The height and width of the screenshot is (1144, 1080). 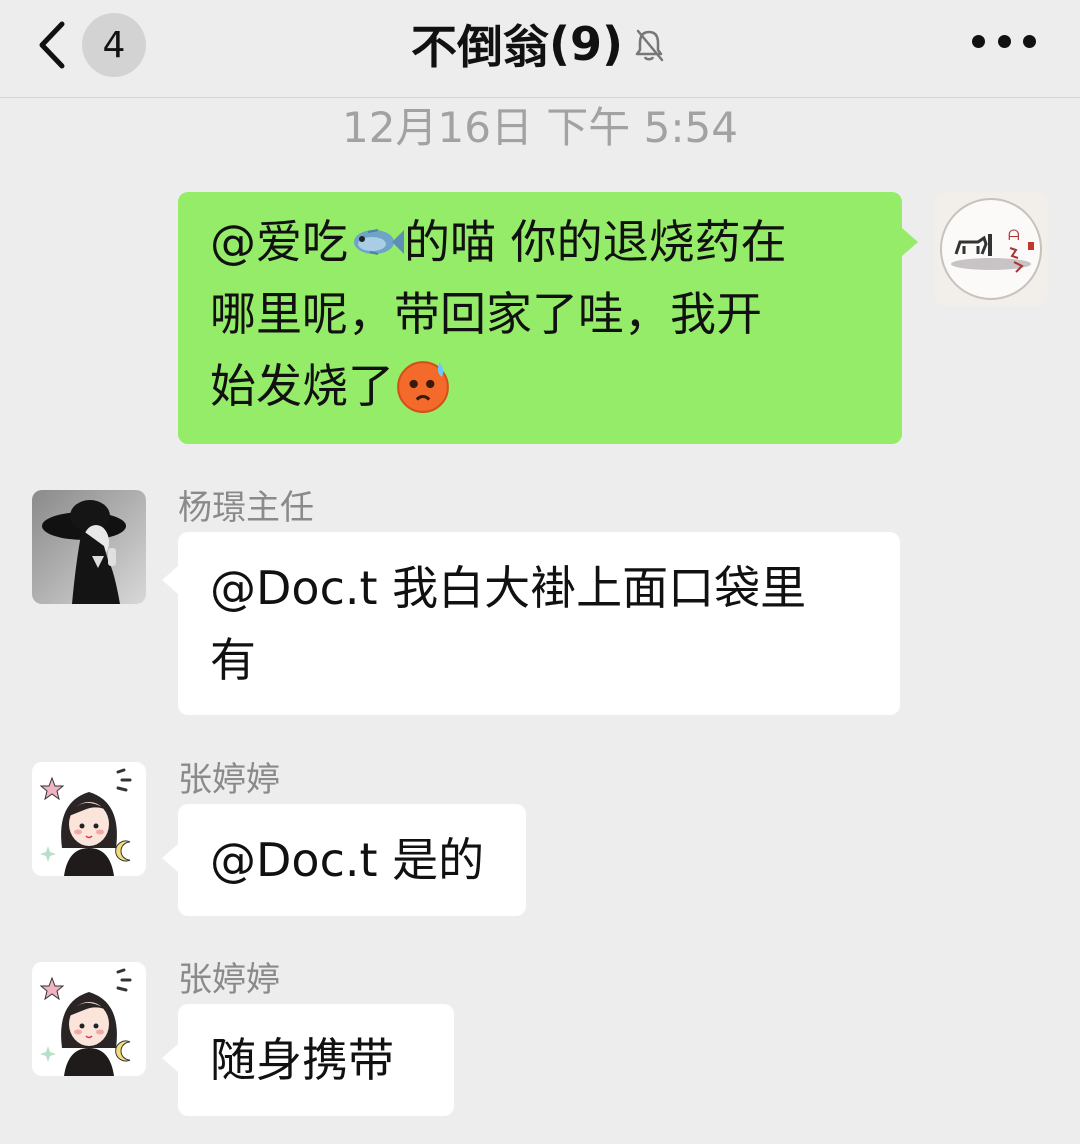 I want to click on message-bubble: @Doc.t 是的, so click(x=352, y=860).